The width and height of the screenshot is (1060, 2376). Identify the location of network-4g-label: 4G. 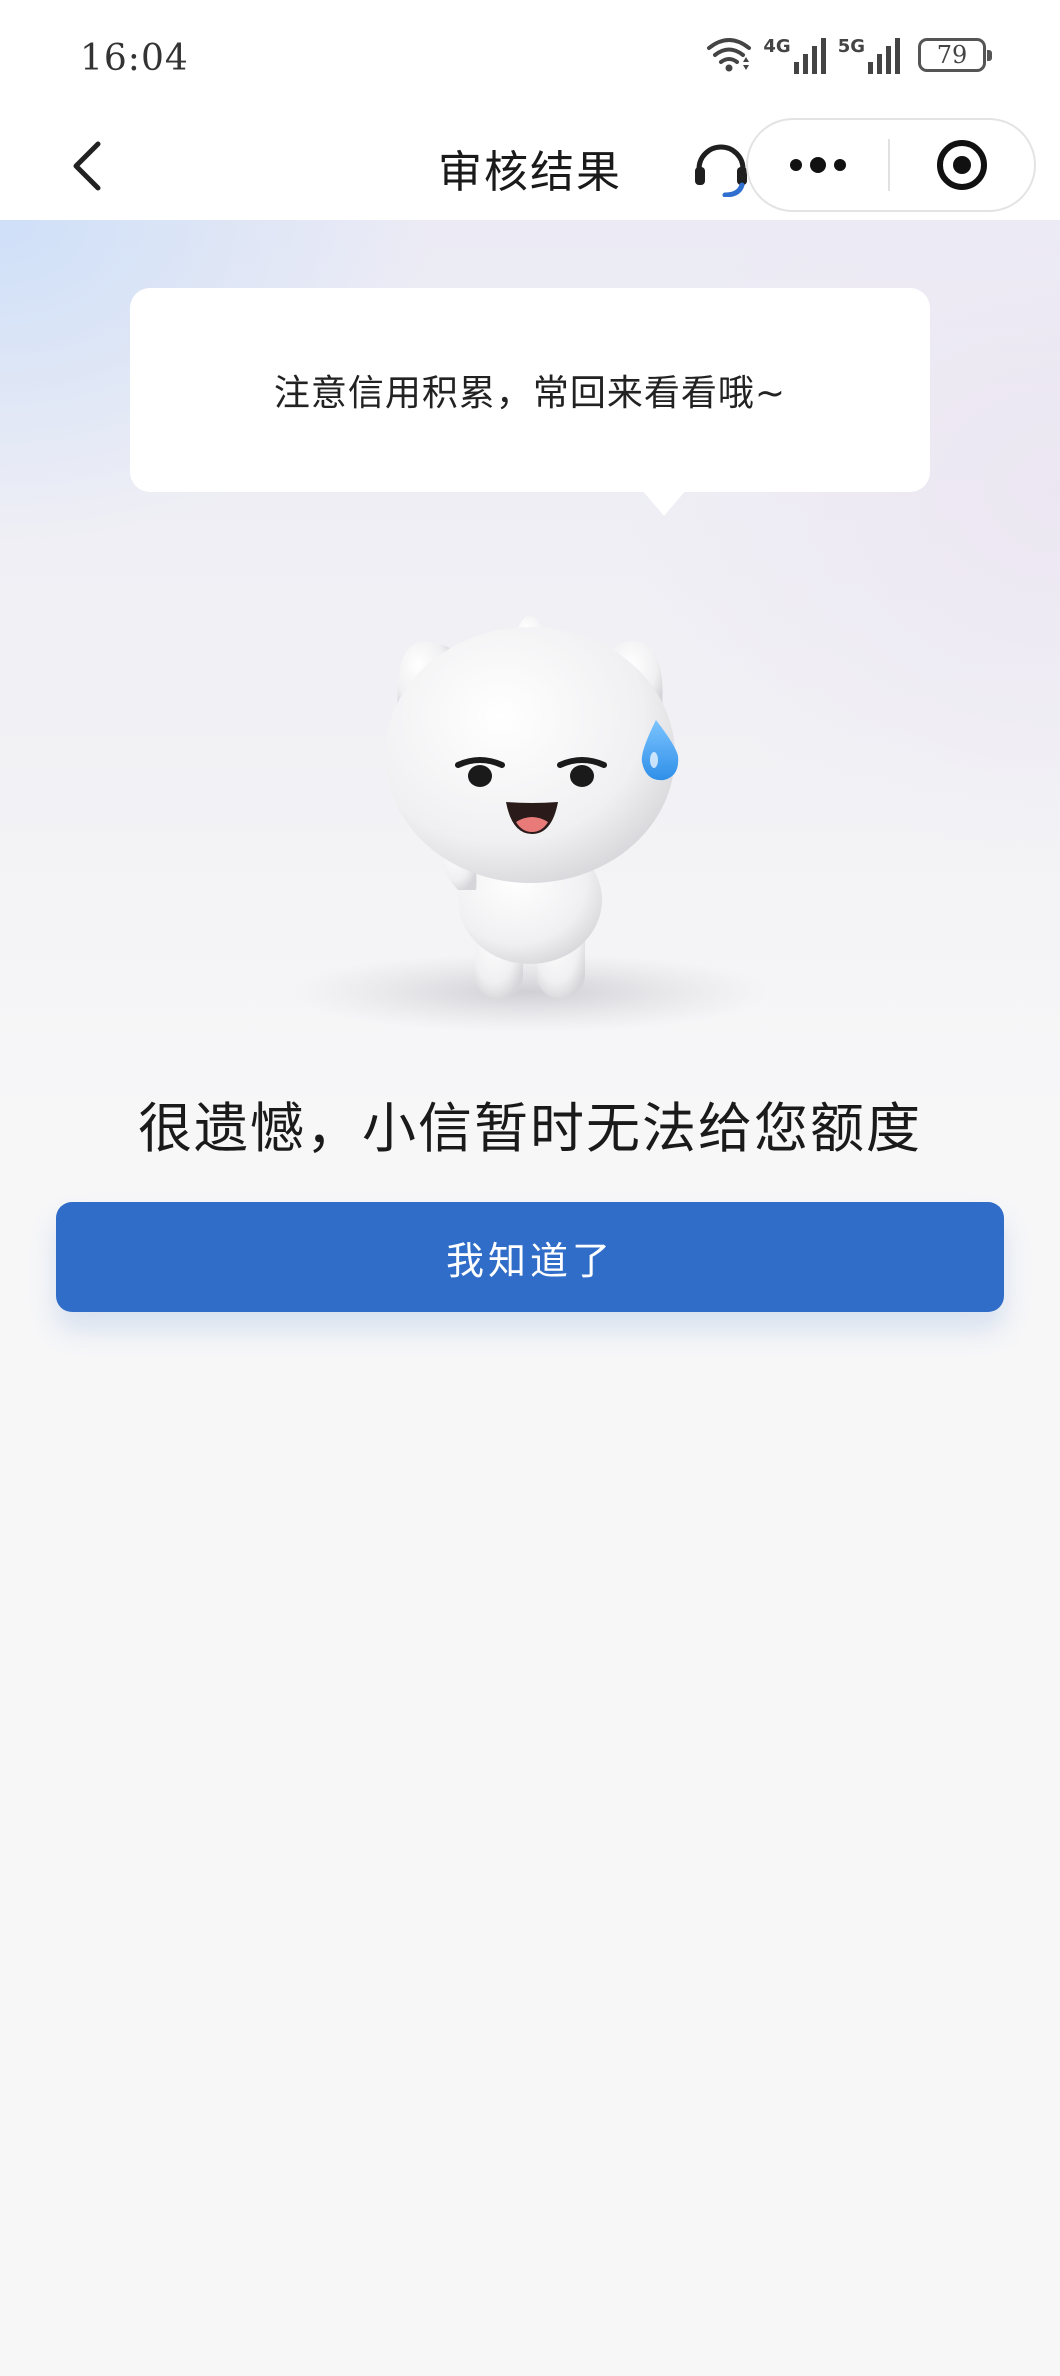
(777, 46).